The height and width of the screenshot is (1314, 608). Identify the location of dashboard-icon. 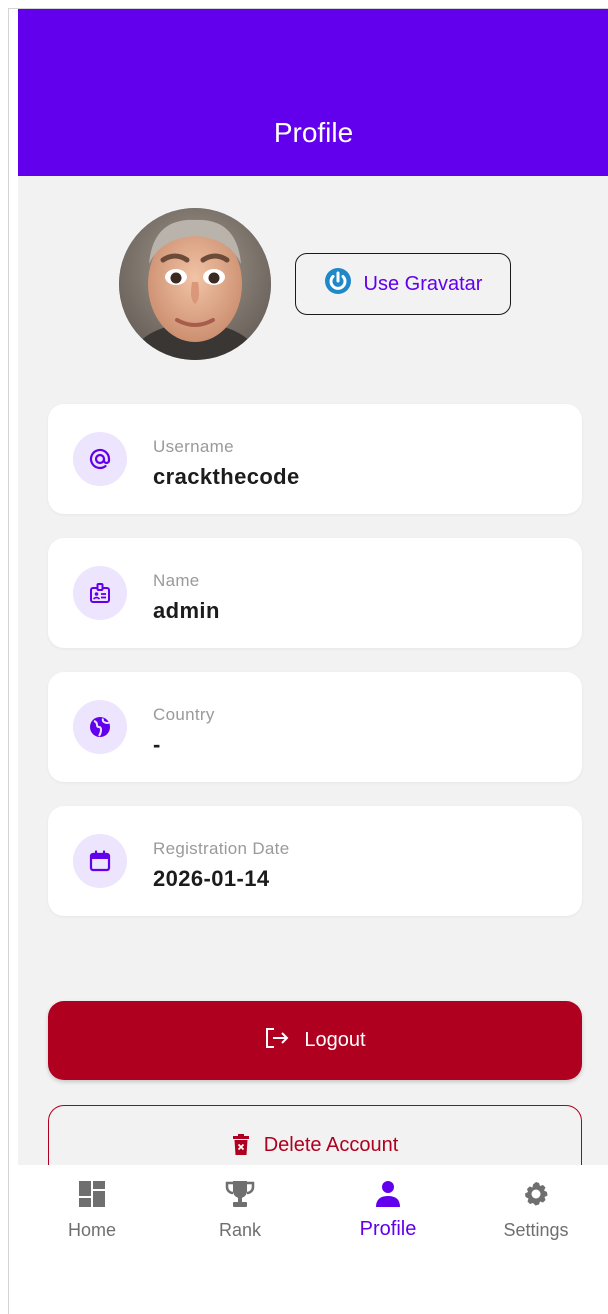
(92, 1194).